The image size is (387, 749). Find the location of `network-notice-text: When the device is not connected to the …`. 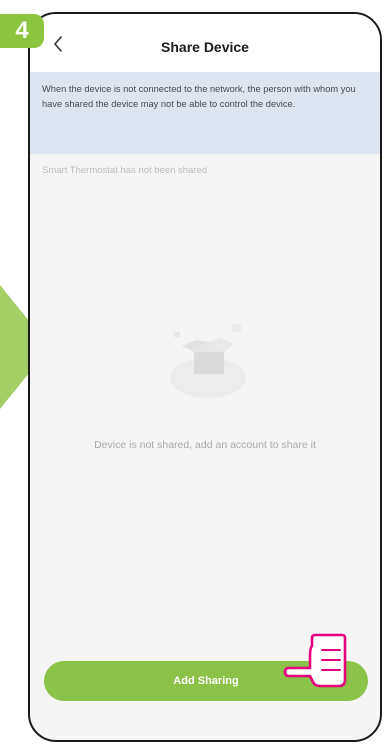

network-notice-text: When the device is not connected to the … is located at coordinates (199, 96).